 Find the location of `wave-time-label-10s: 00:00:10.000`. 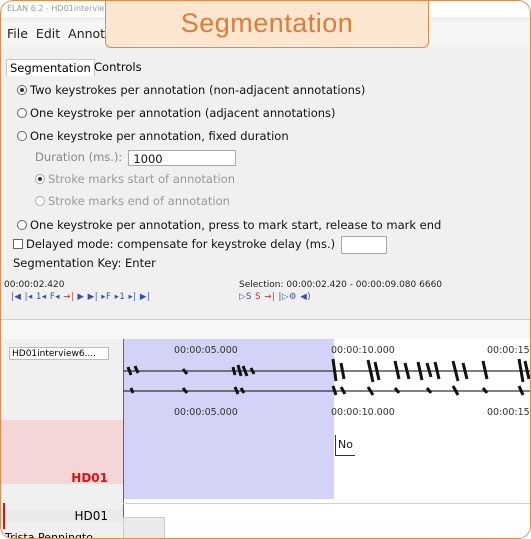

wave-time-label-10s: 00:00:10.000 is located at coordinates (363, 350).